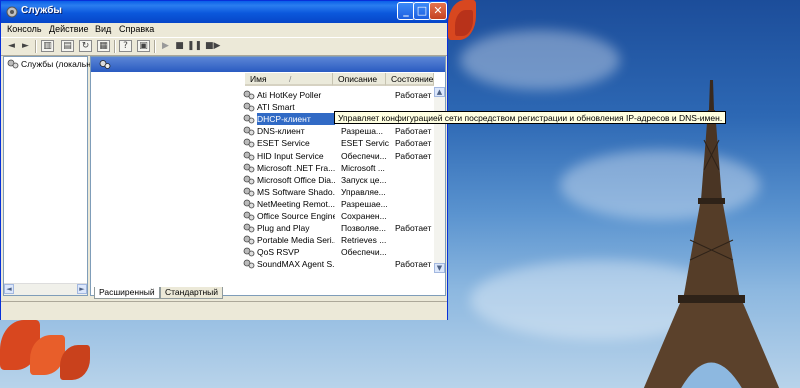 The height and width of the screenshot is (388, 800). I want to click on console-tree-icon: ▥, so click(47, 46).